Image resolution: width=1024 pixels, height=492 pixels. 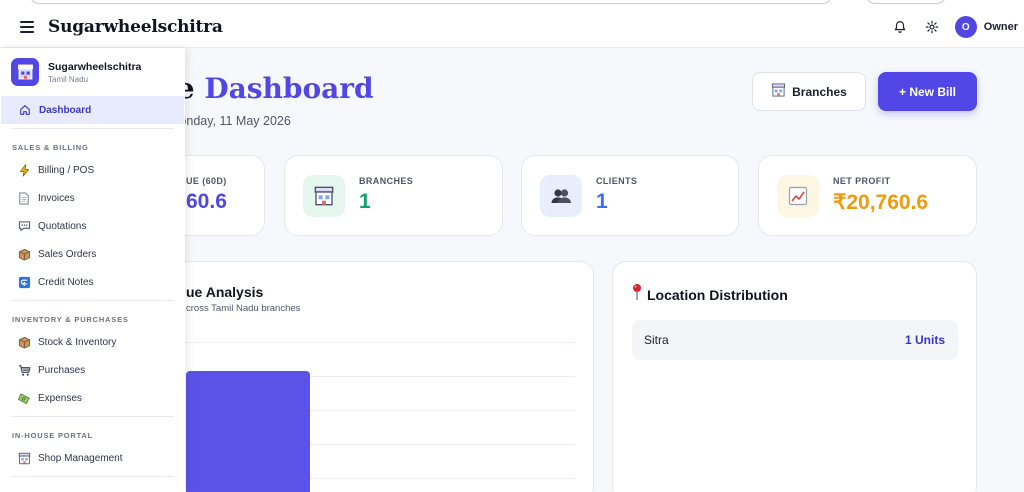 I want to click on sidebar-item-label: Stock & Inventory, so click(x=77, y=342).